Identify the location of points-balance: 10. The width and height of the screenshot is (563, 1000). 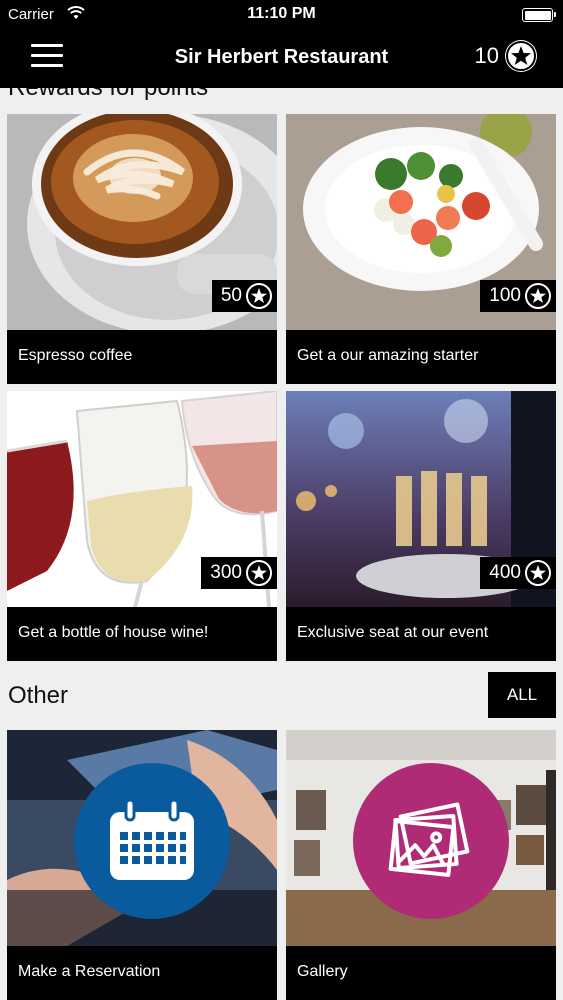
(506, 56).